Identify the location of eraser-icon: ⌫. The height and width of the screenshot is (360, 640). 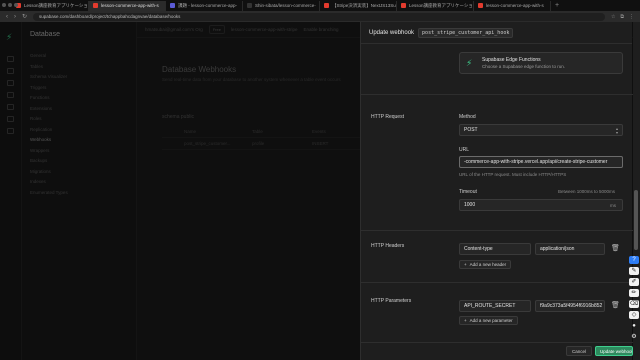
(634, 304).